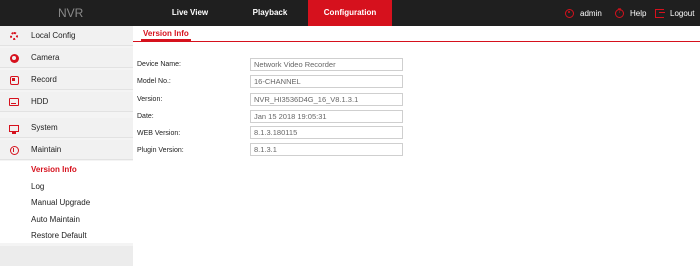 The width and height of the screenshot is (700, 266). Describe the element at coordinates (54, 169) in the screenshot. I see `submenu-version-info: Version Info` at that location.